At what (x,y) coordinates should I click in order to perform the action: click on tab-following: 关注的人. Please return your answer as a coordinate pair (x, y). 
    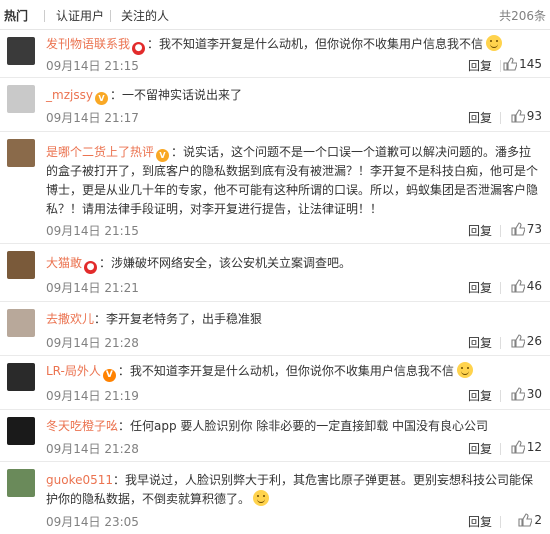
    Looking at the image, I should click on (145, 15).